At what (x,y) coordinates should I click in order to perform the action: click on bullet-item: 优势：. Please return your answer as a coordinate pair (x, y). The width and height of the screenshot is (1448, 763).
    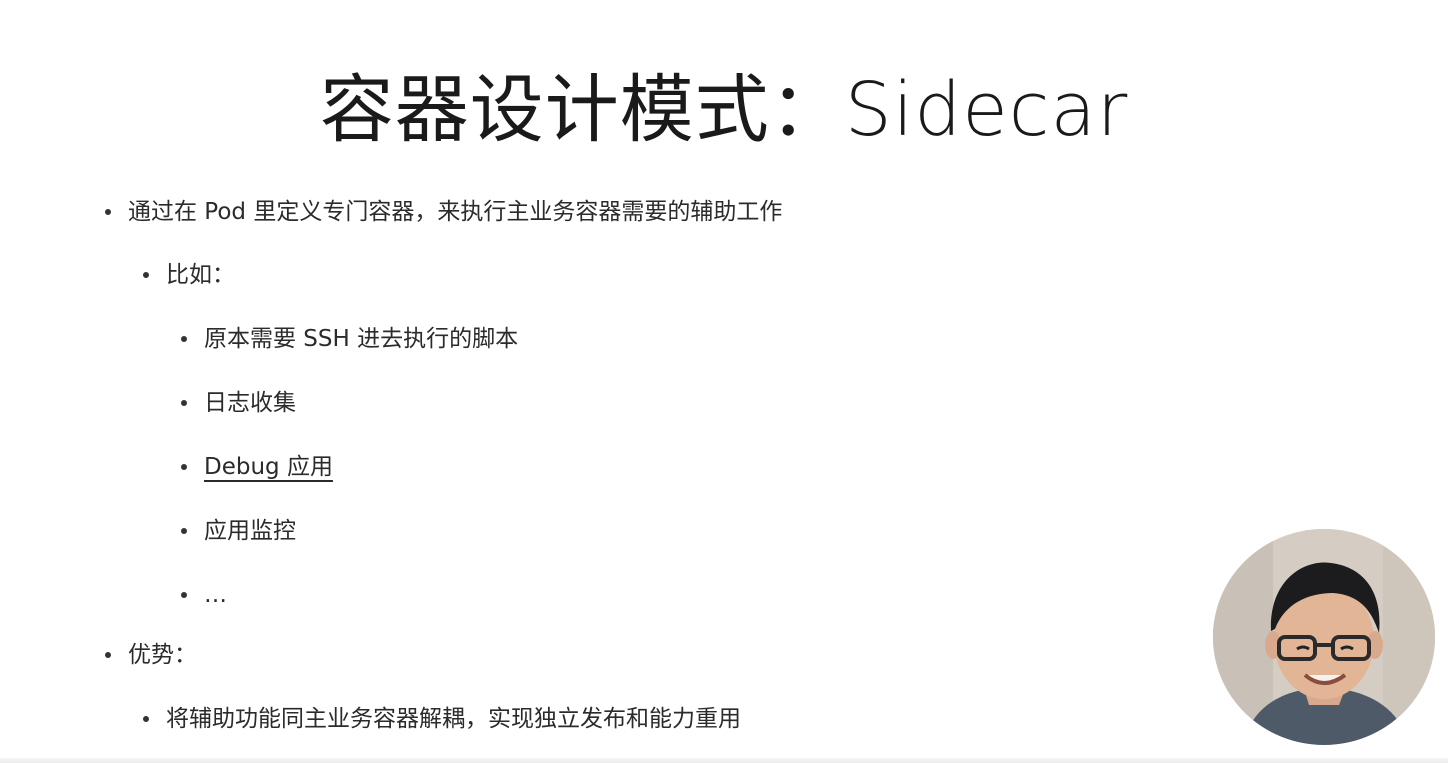
    Looking at the image, I should click on (151, 655).